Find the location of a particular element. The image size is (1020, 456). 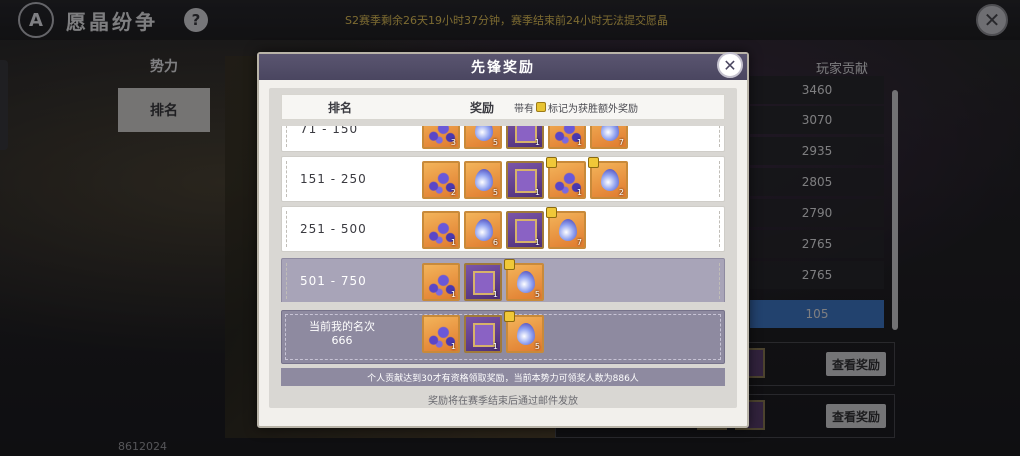

column-header: 排名 奖励 带有 标记为获胜额外奖励 is located at coordinates (503, 107).